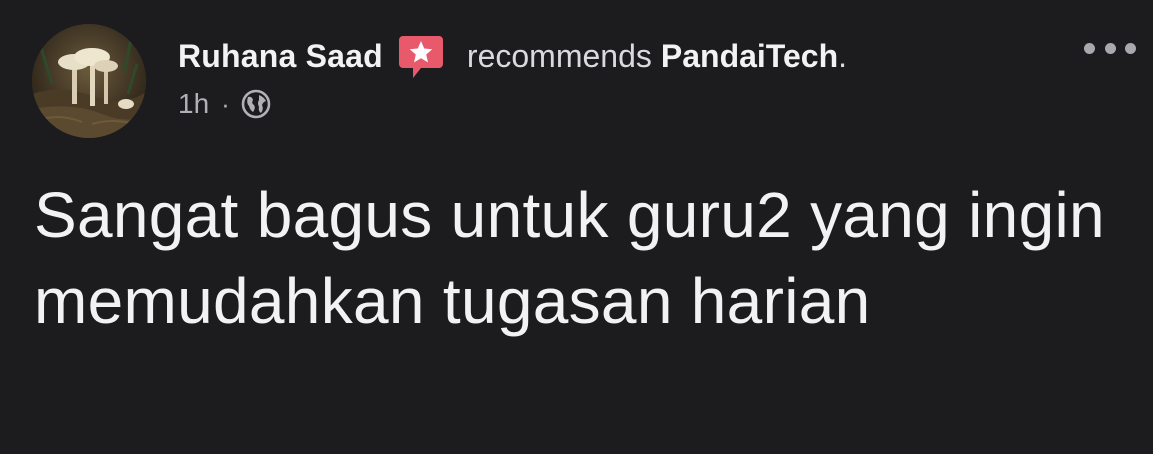 This screenshot has width=1153, height=454. I want to click on avatar-image, so click(89, 81).